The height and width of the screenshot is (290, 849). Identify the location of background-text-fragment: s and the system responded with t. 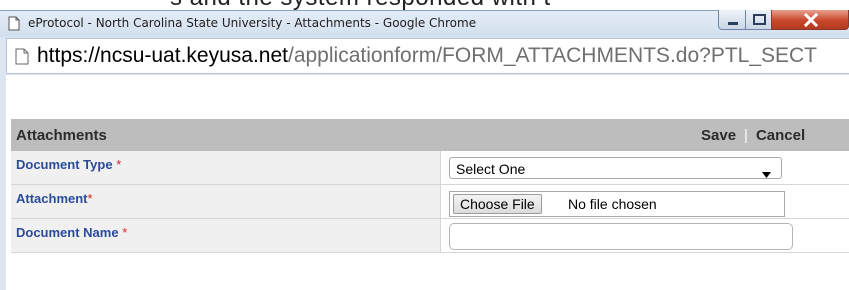
(424, 5).